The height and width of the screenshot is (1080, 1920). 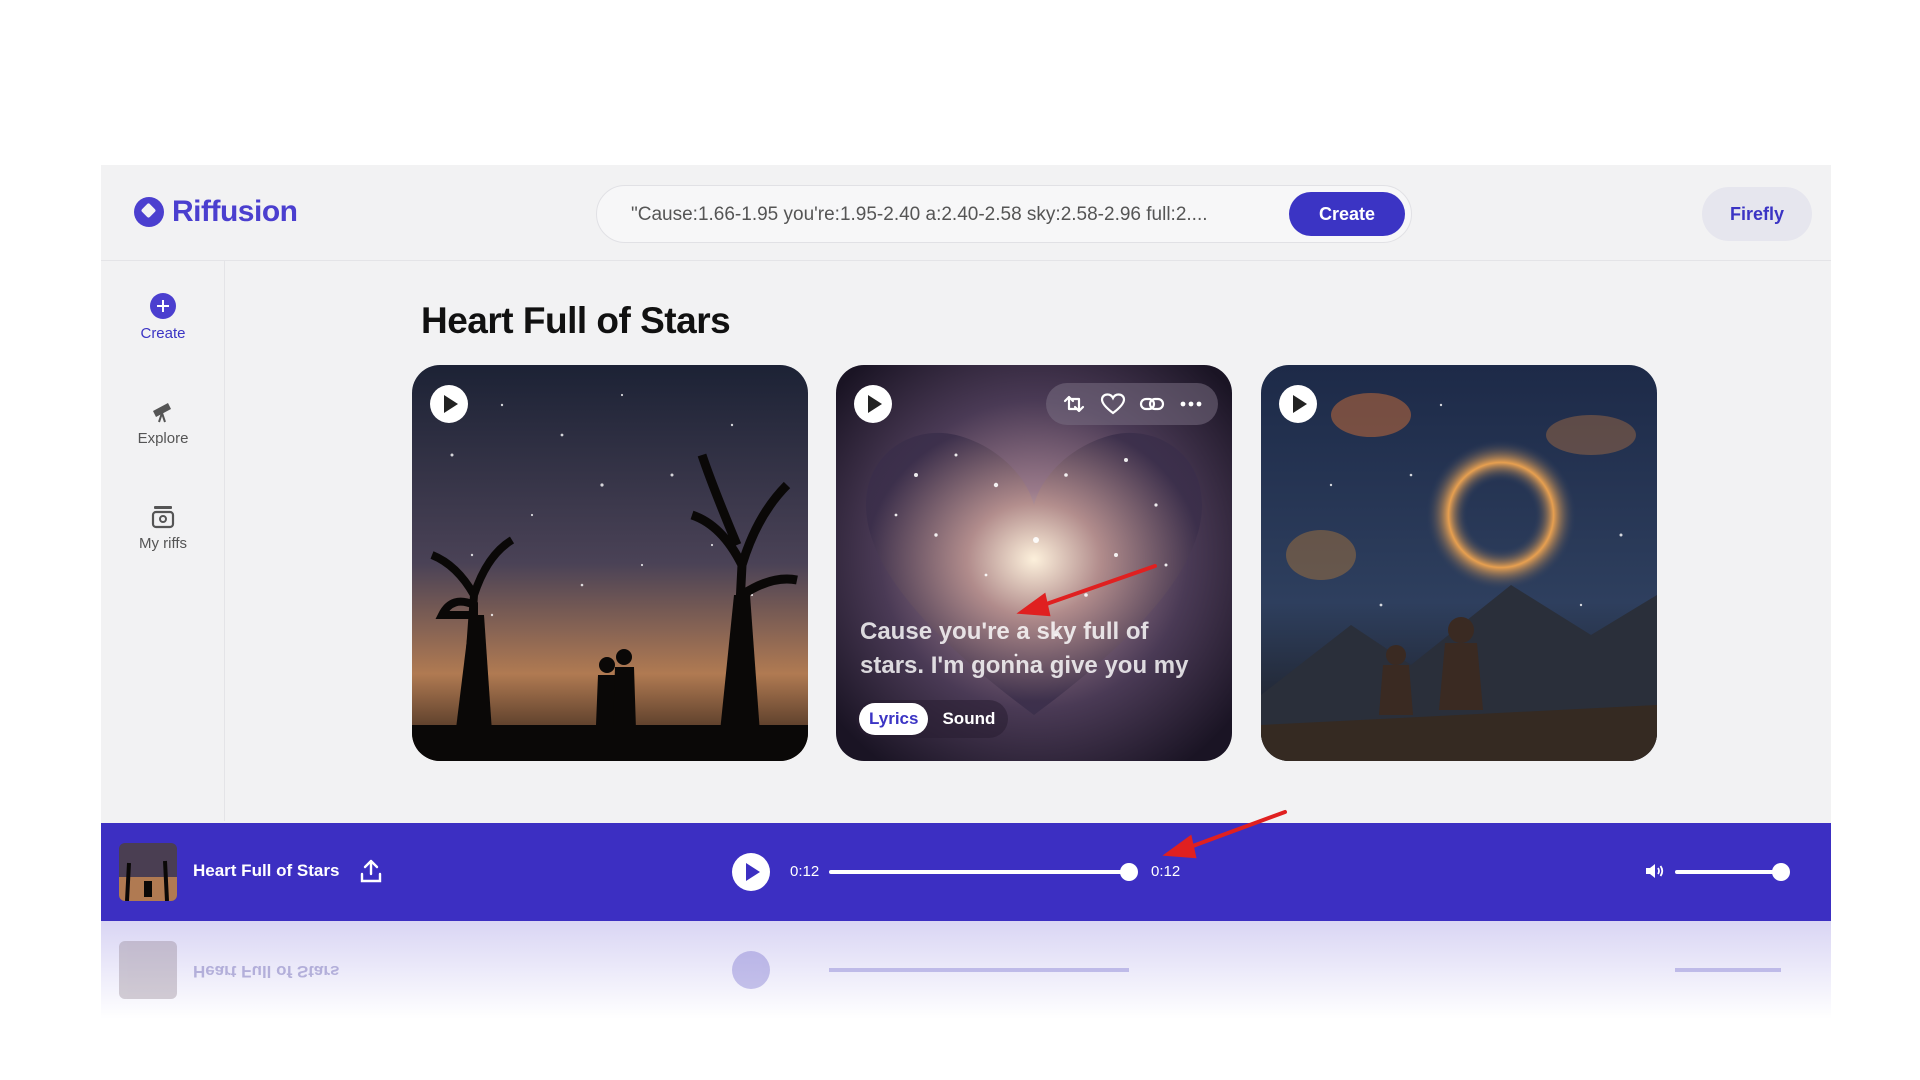 What do you see at coordinates (1655, 871) in the screenshot?
I see `volume-icon` at bounding box center [1655, 871].